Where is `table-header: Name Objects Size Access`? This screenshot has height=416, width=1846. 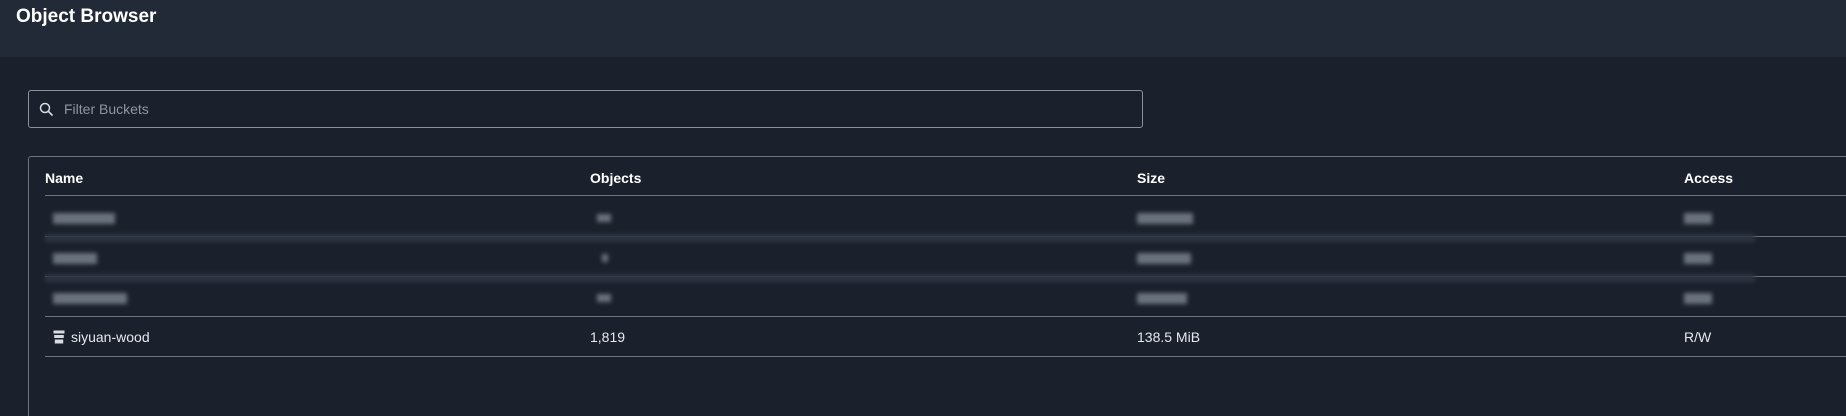
table-header: Name Objects Size Access is located at coordinates (945, 176).